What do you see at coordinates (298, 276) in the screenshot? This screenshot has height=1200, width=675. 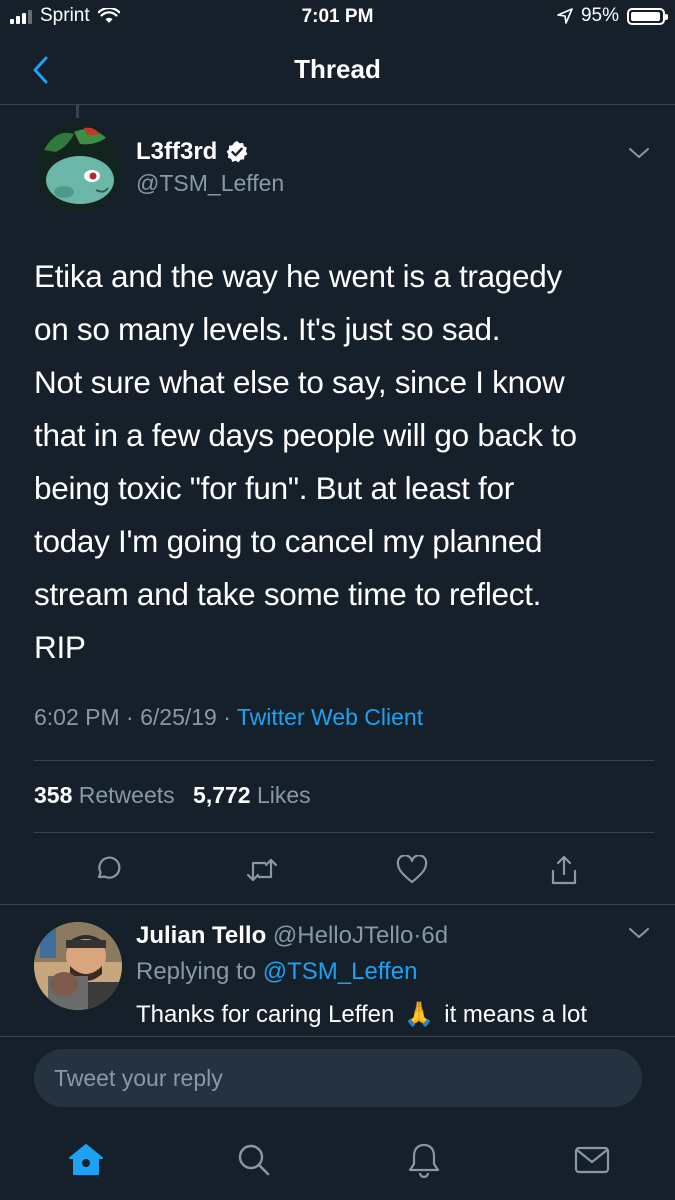 I see `tweet-text-line: Etika and the way he went is a tragedy` at bounding box center [298, 276].